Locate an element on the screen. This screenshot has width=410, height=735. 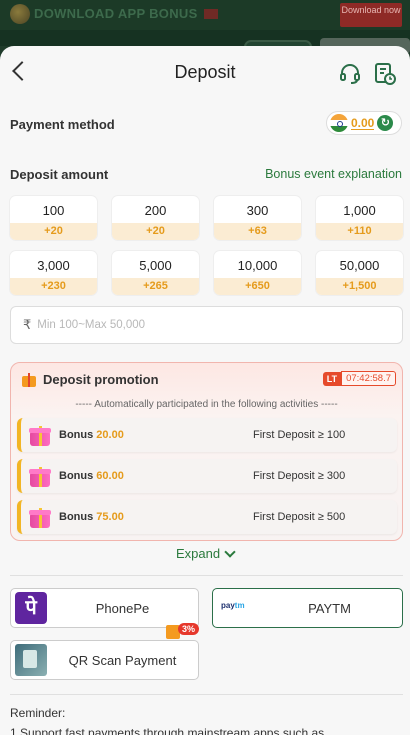
promotion-bonus: Bonus 20.00 is located at coordinates (156, 435).